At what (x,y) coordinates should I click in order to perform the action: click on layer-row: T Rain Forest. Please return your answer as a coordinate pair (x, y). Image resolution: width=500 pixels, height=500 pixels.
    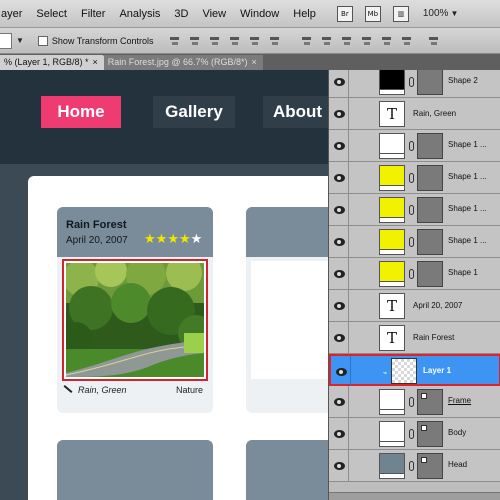
    Looking at the image, I should click on (414, 338).